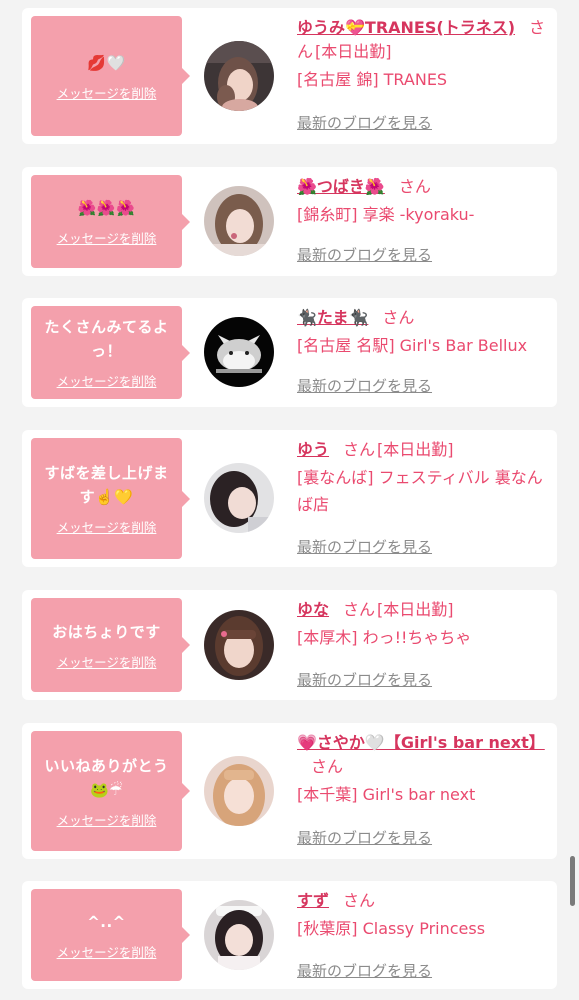 The height and width of the screenshot is (1000, 579). I want to click on cast-name-link: 🌺つばき🌺, so click(341, 186).